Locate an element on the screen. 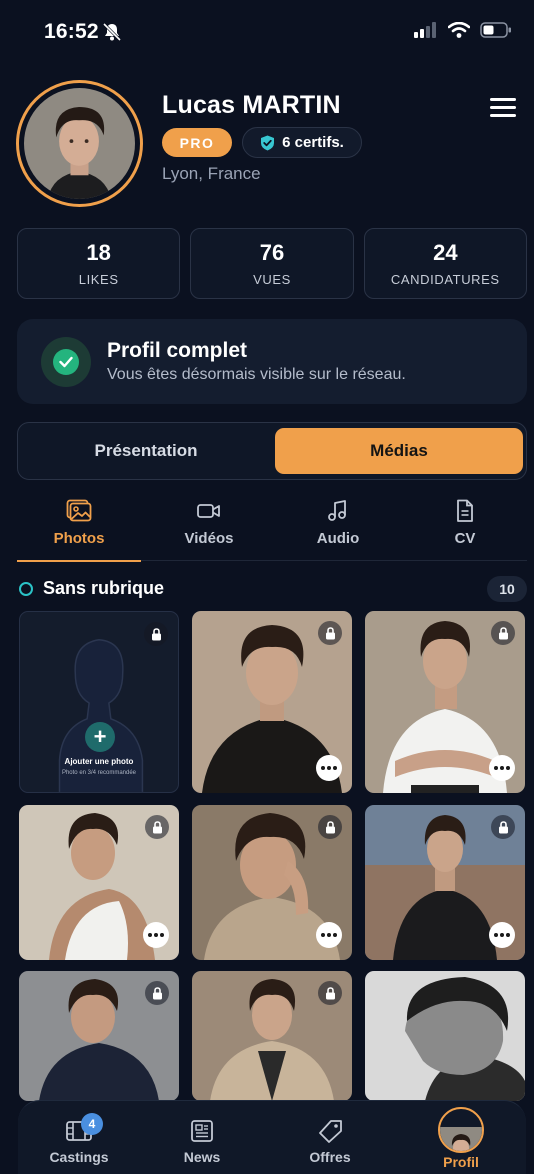 Image resolution: width=534 pixels, height=1174 pixels. document-icon is located at coordinates (465, 510).